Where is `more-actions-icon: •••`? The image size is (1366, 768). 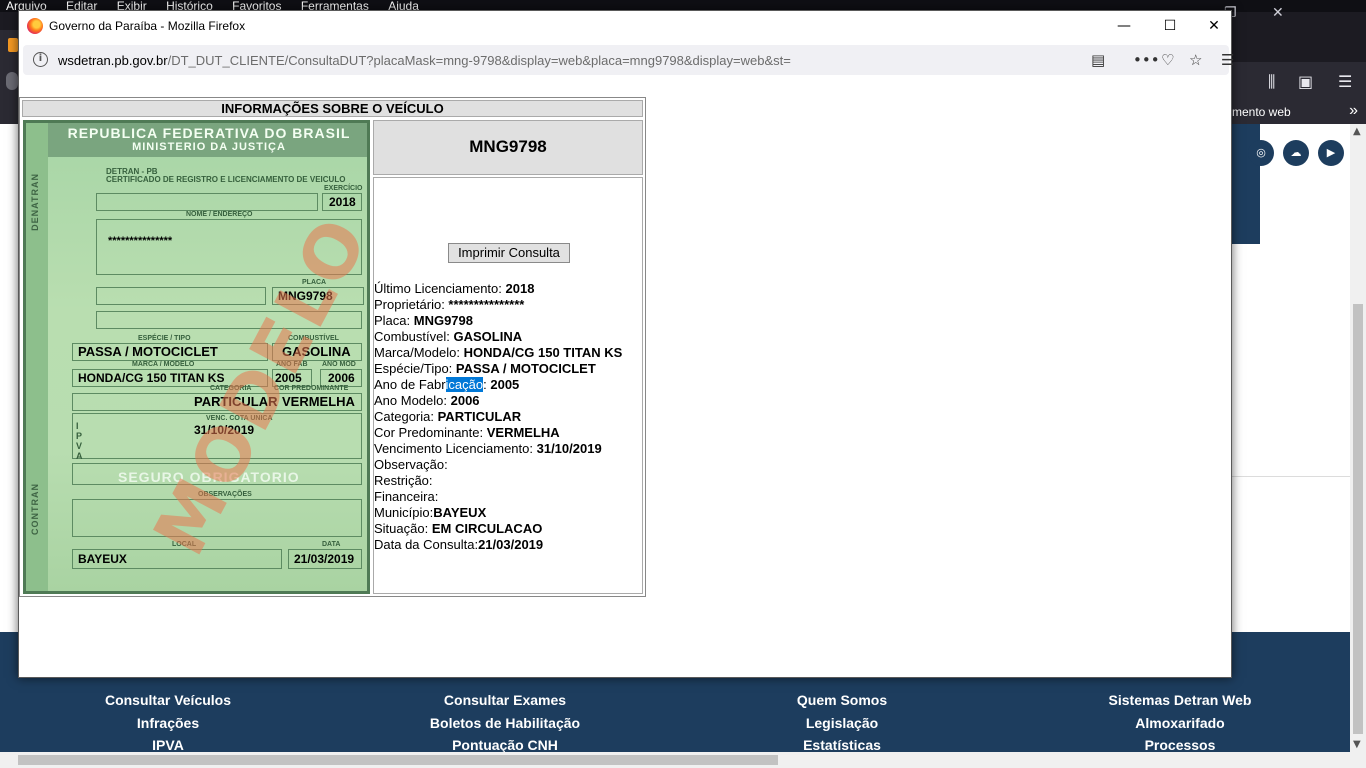
more-actions-icon: ••• is located at coordinates (1146, 60).